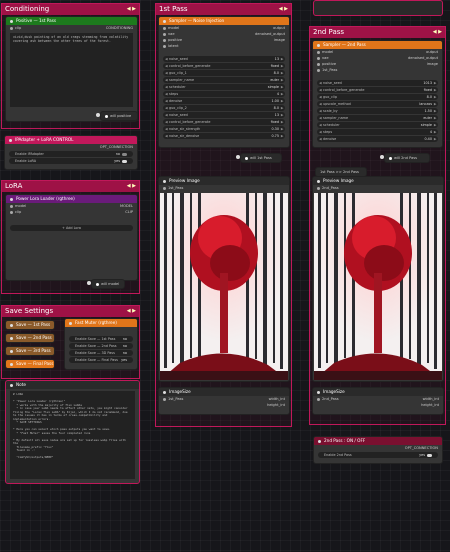 The height and width of the screenshot is (552, 450). What do you see at coordinates (377, 111) in the screenshot?
I see `widget-scale-by: ◀ scale_by 1.50 ▶` at bounding box center [377, 111].